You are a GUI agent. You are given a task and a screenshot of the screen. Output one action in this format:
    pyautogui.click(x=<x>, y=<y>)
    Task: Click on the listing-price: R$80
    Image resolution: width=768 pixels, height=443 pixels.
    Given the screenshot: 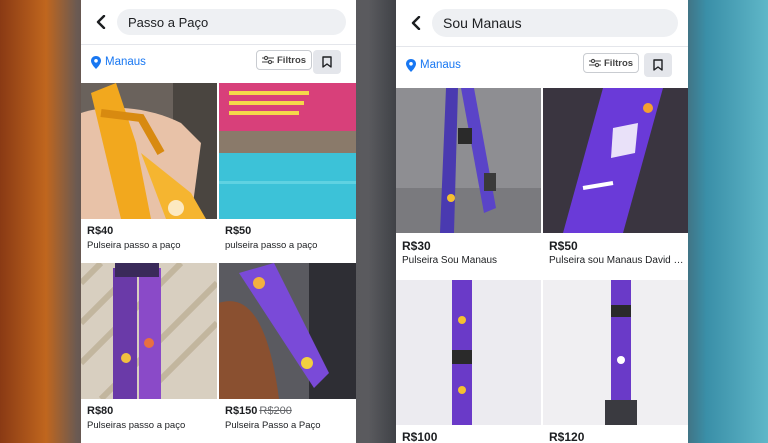 What is the action you would take?
    pyautogui.click(x=100, y=411)
    